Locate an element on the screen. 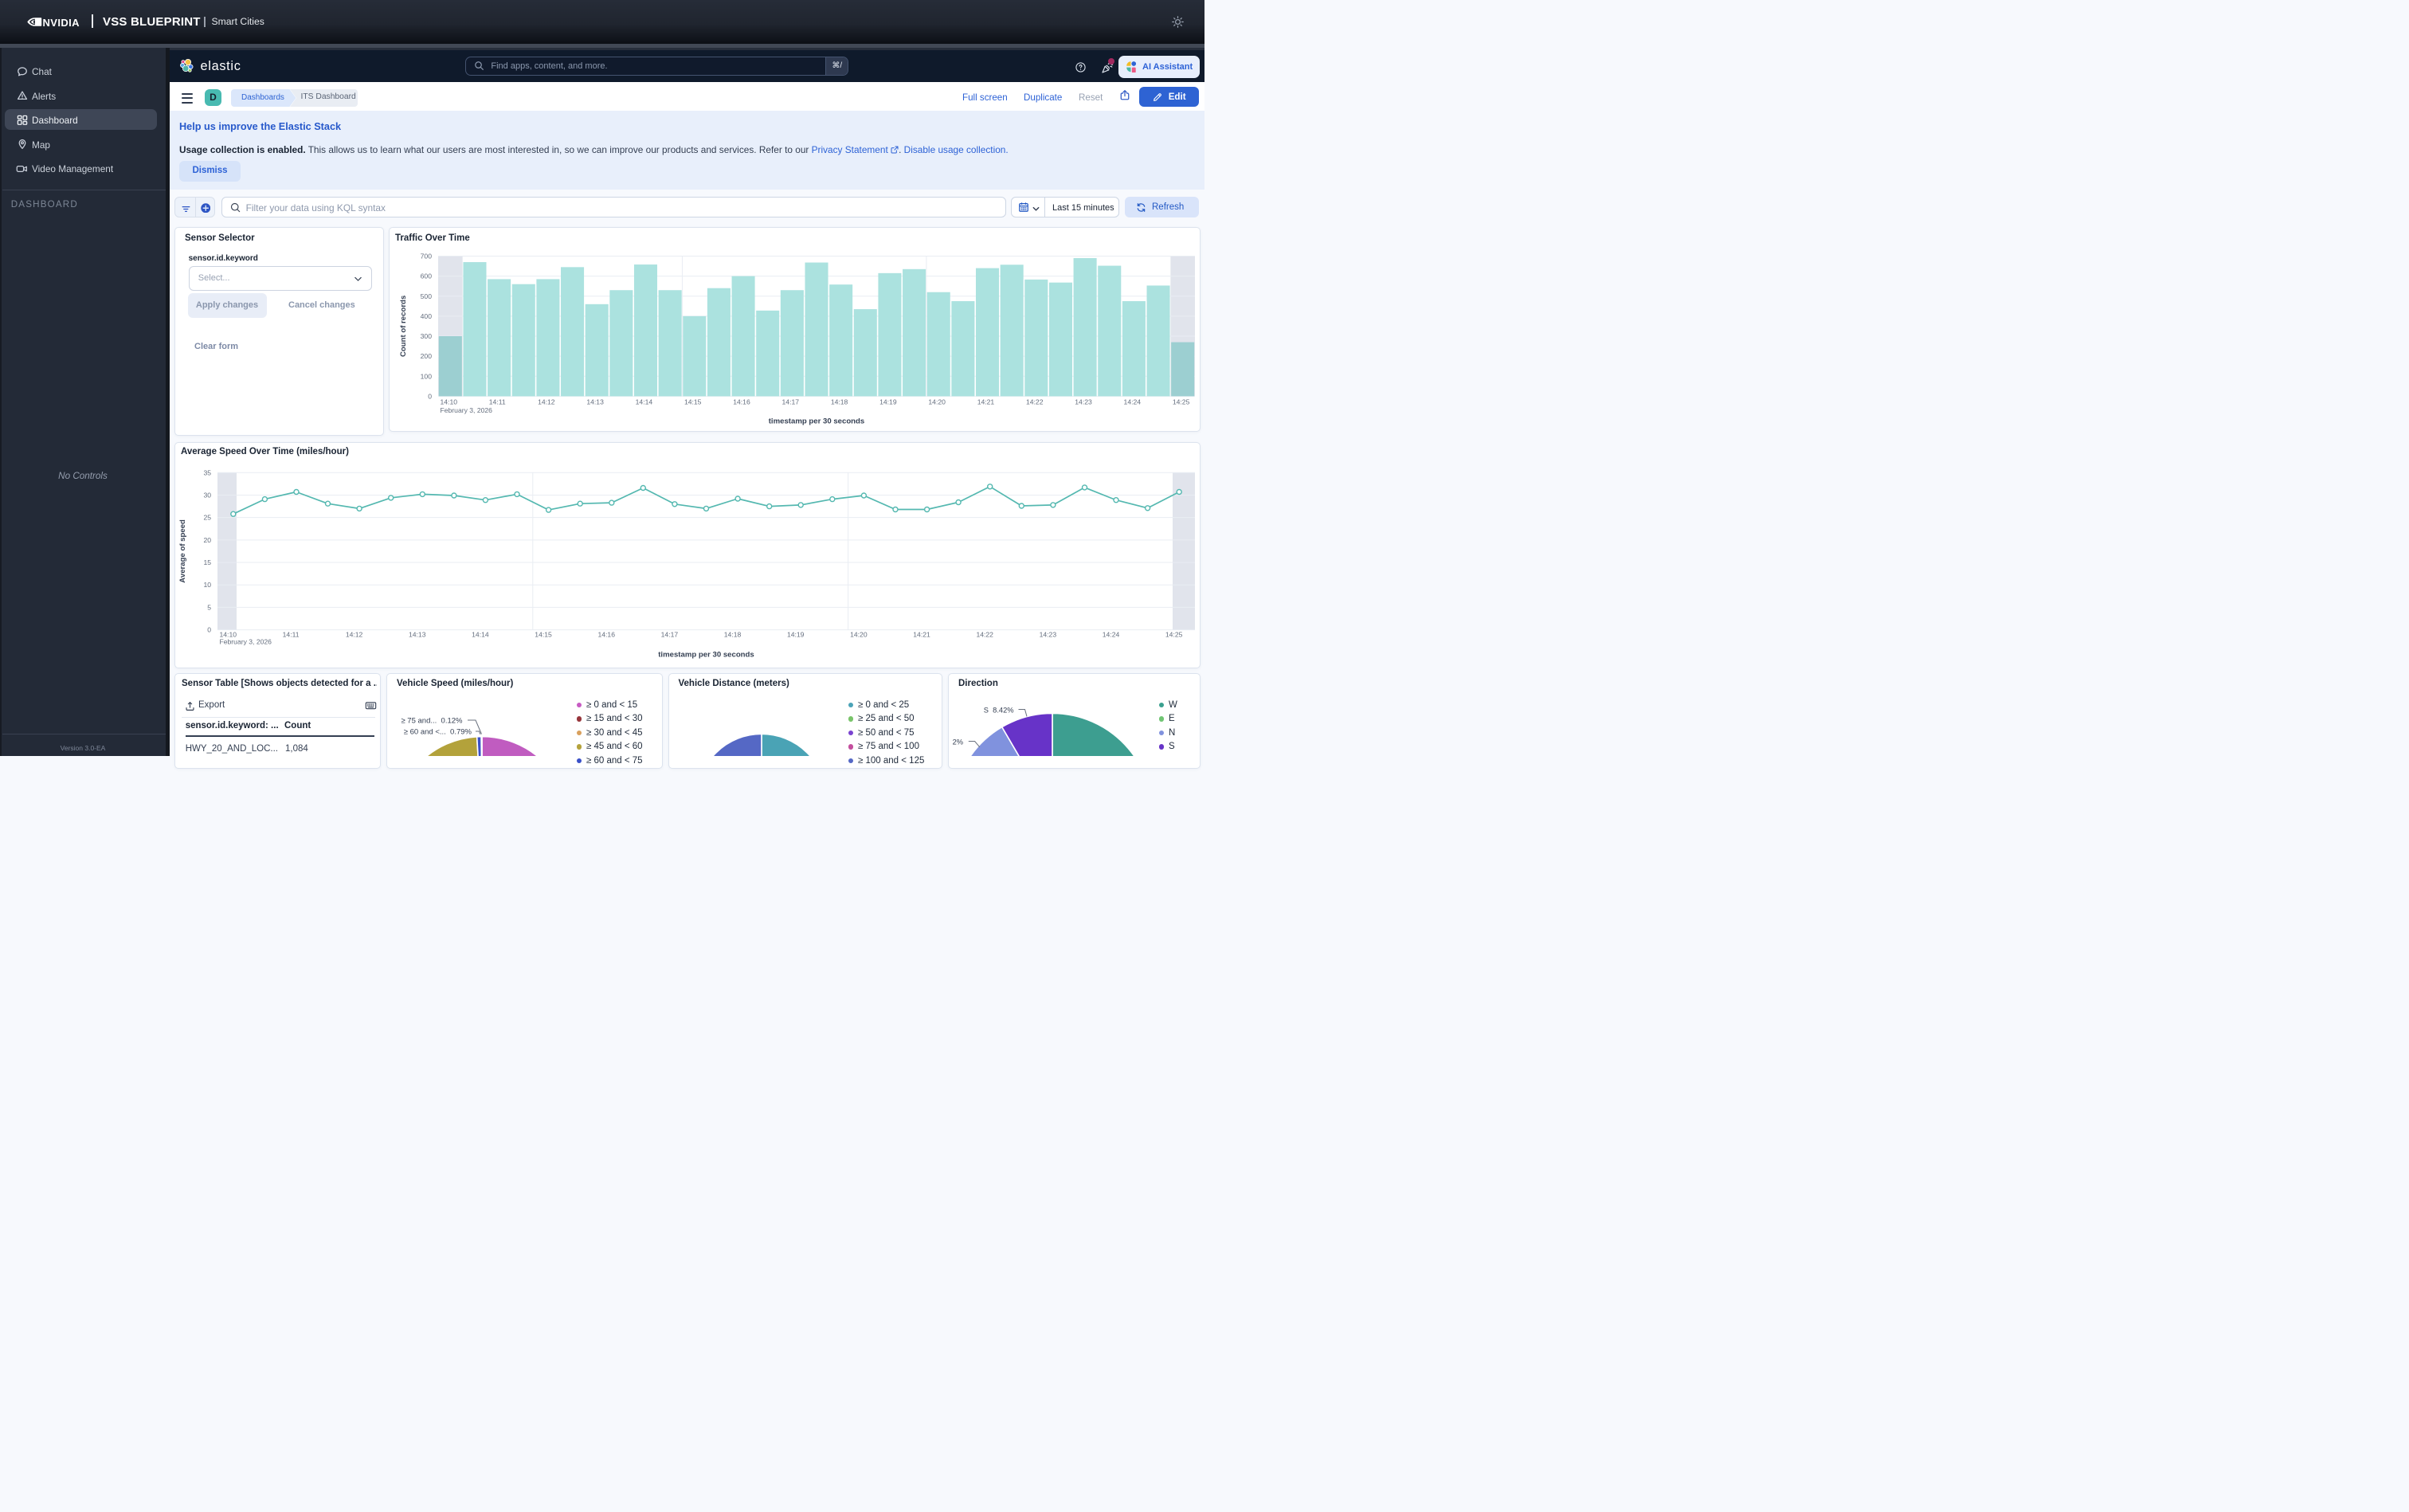  svg-text: Average of speed is located at coordinates (182, 551).